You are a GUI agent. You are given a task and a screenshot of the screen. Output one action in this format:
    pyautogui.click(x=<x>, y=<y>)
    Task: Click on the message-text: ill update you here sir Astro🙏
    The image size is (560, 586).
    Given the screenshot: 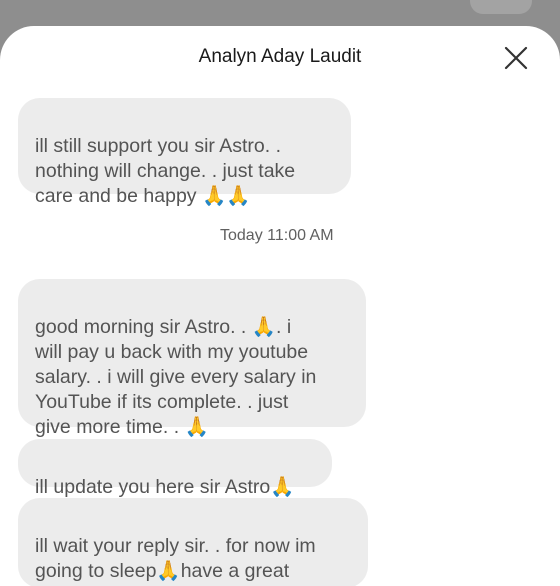 What is the action you would take?
    pyautogui.click(x=165, y=487)
    